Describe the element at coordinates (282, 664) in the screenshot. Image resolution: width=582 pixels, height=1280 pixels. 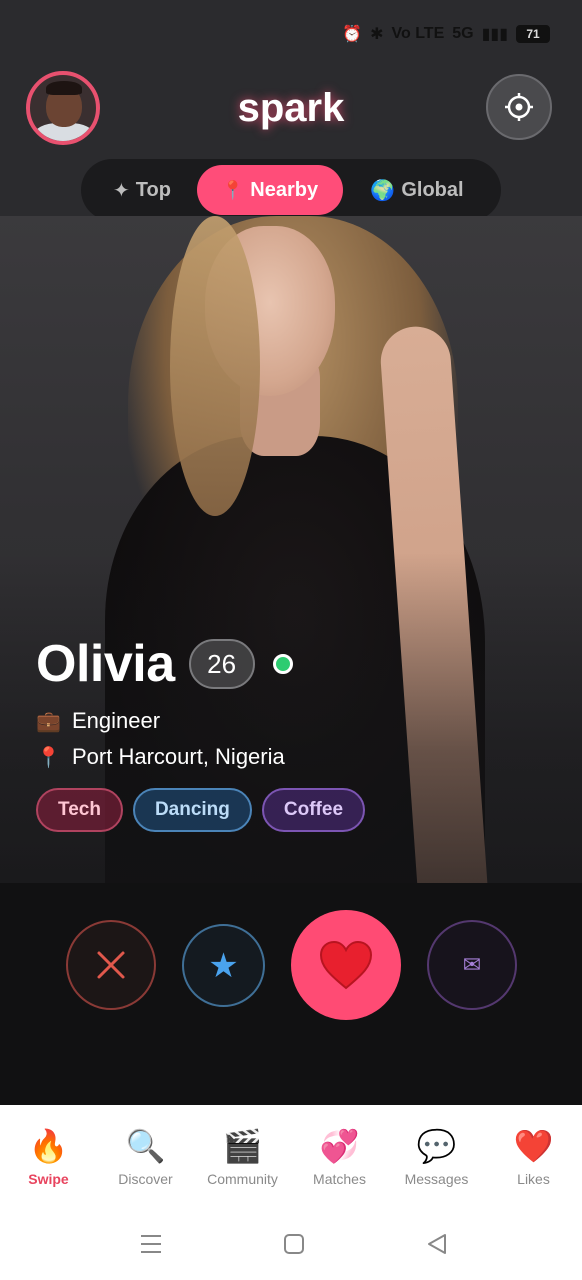
I see `online-indicator` at that location.